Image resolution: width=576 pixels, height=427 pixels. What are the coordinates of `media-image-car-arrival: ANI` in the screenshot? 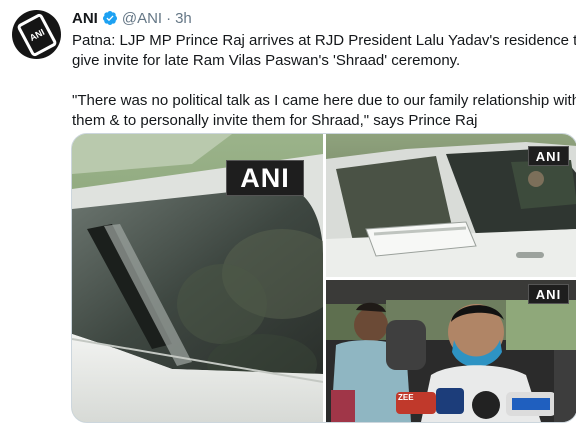 It's located at (451, 205).